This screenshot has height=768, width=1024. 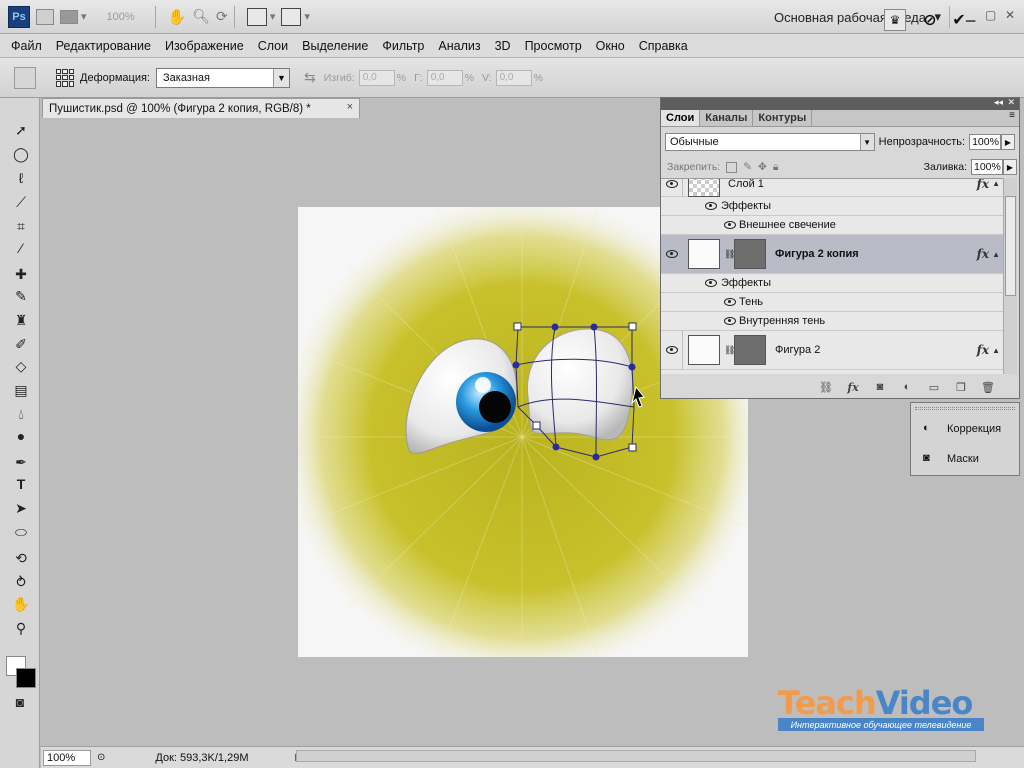 I want to click on ellipse-shape-icon: ⬭, so click(x=21, y=532).